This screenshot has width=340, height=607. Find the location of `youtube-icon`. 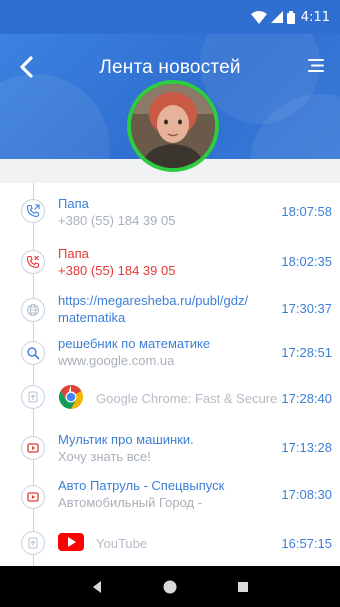

youtube-icon is located at coordinates (71, 544).